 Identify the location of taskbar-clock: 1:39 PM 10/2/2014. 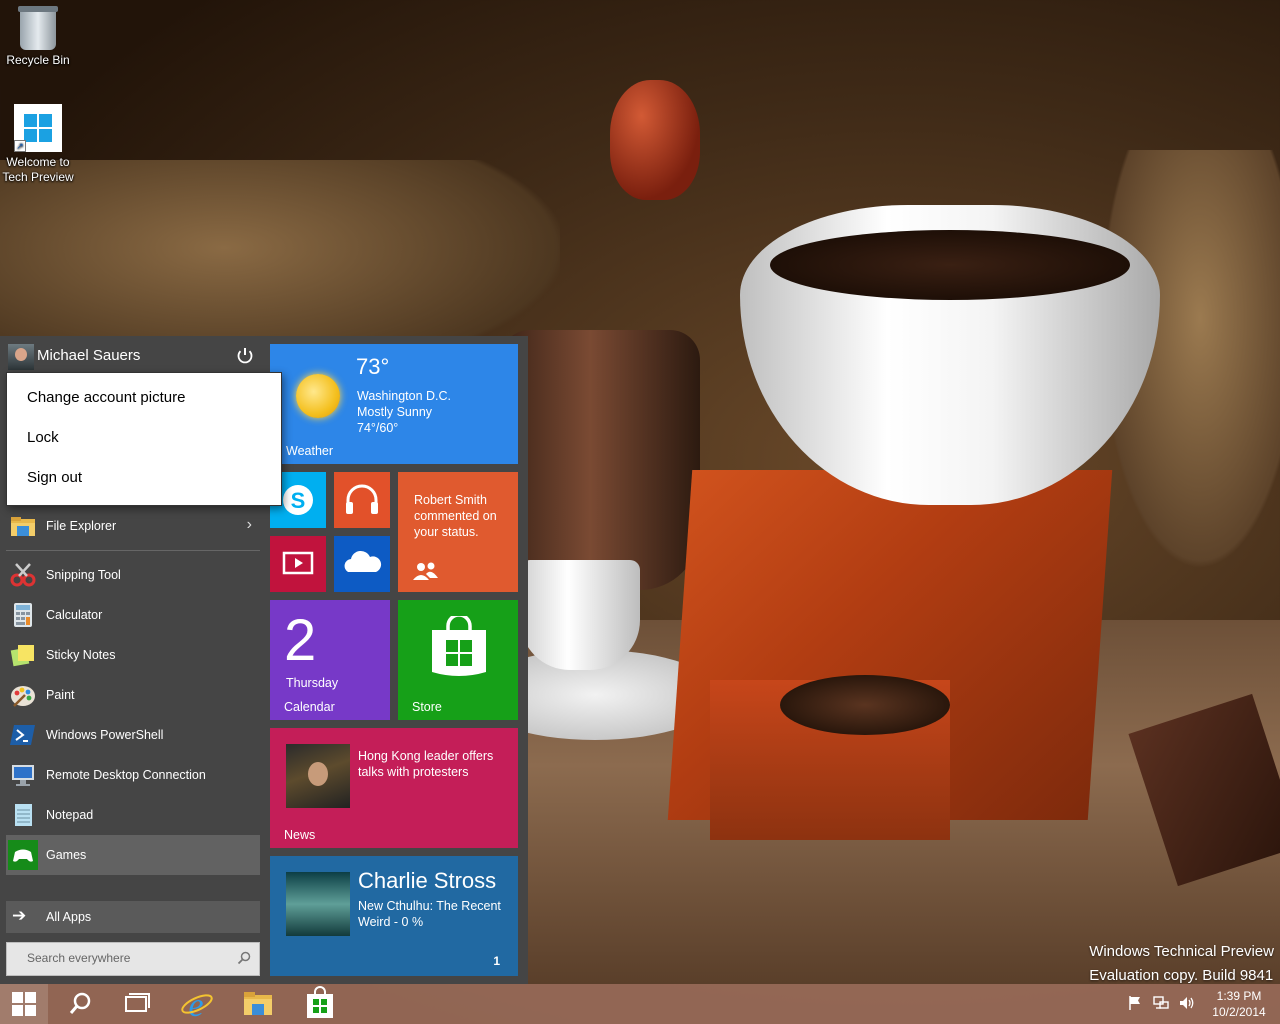
(1239, 1004).